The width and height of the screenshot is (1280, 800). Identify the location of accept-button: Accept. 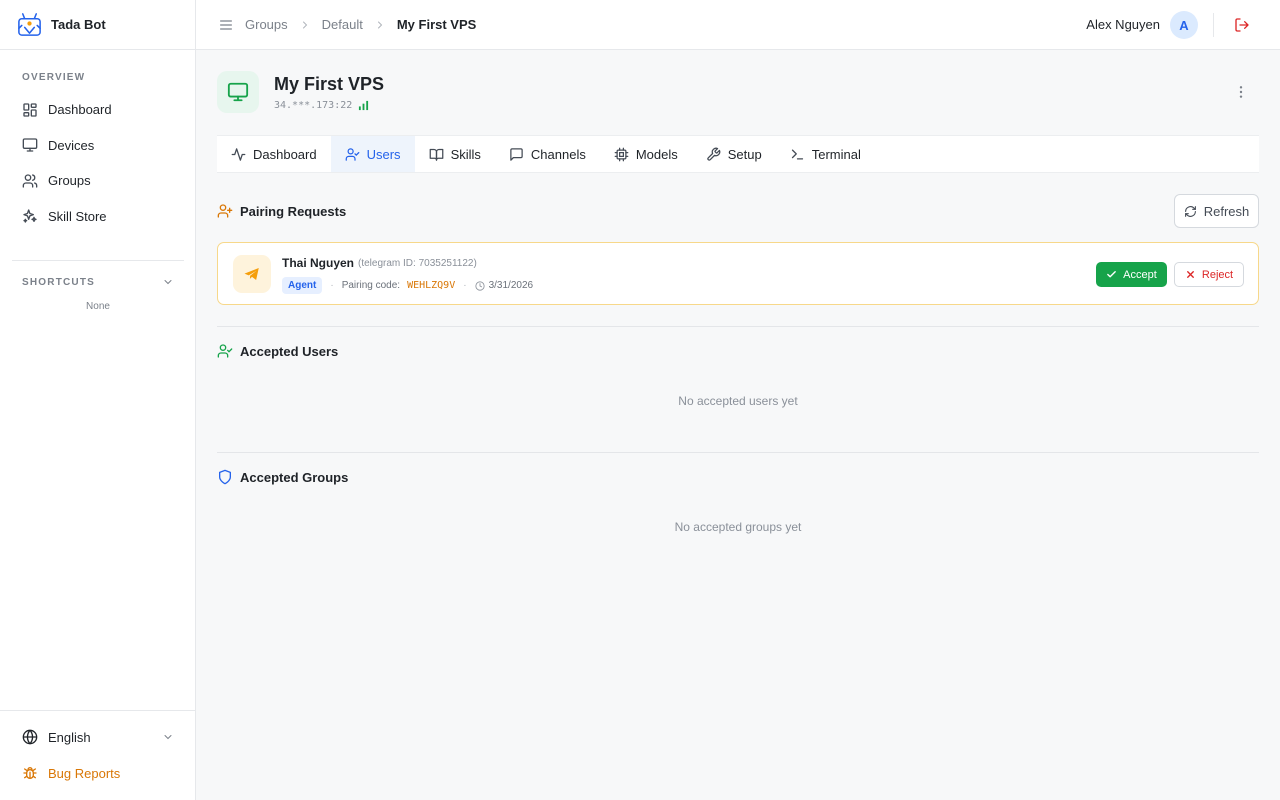
(1131, 274).